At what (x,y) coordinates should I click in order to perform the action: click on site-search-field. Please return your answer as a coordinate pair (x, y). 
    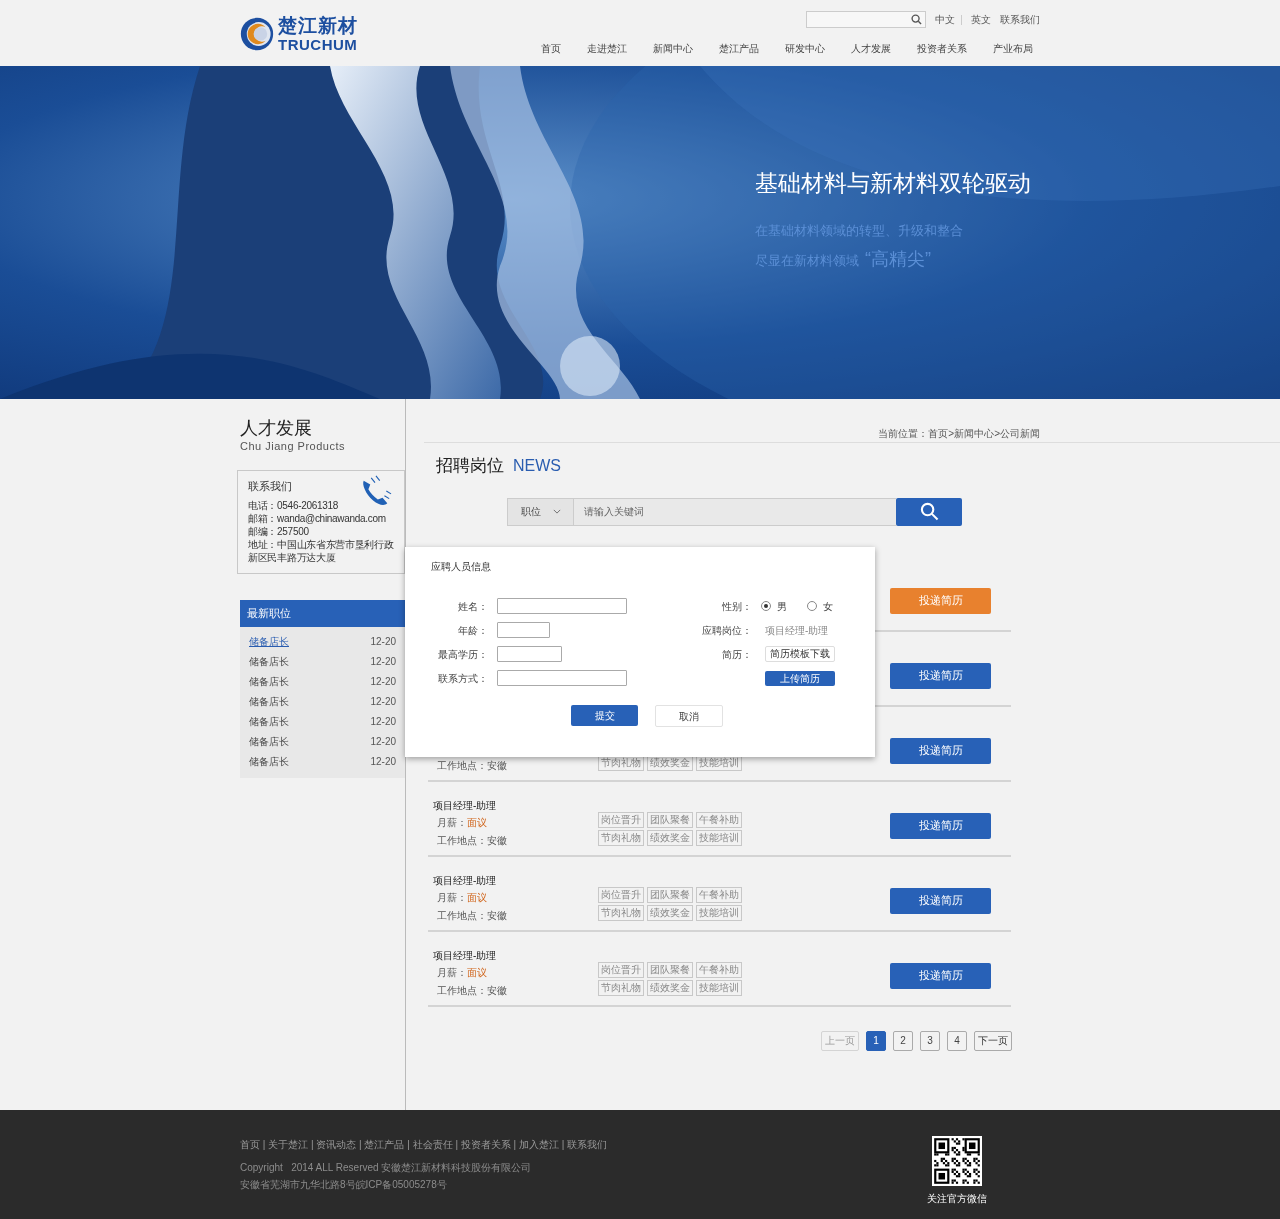
    Looking at the image, I should click on (866, 19).